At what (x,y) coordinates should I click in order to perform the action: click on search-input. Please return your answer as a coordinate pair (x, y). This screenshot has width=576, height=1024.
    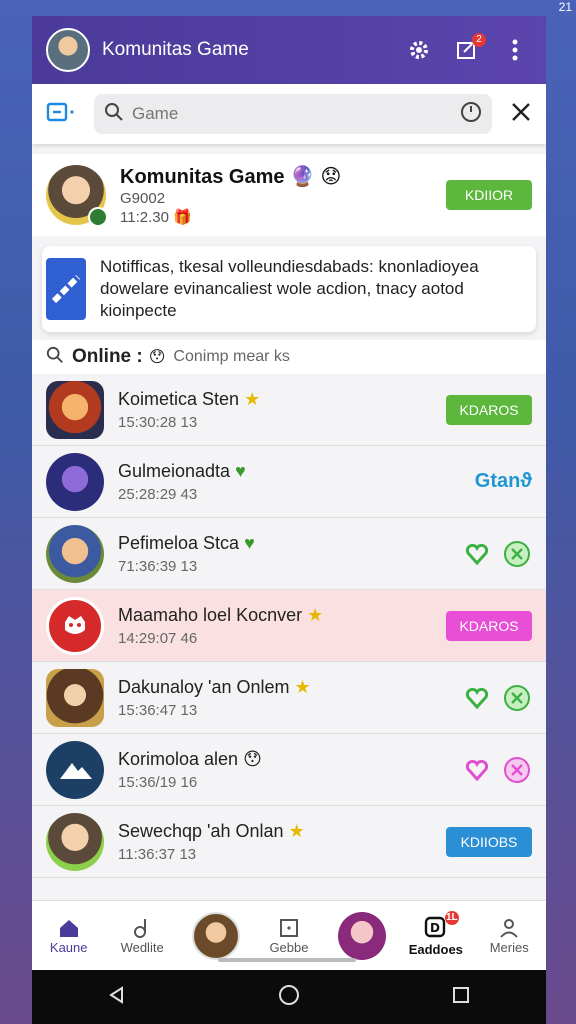
    Looking at the image, I should click on (296, 114).